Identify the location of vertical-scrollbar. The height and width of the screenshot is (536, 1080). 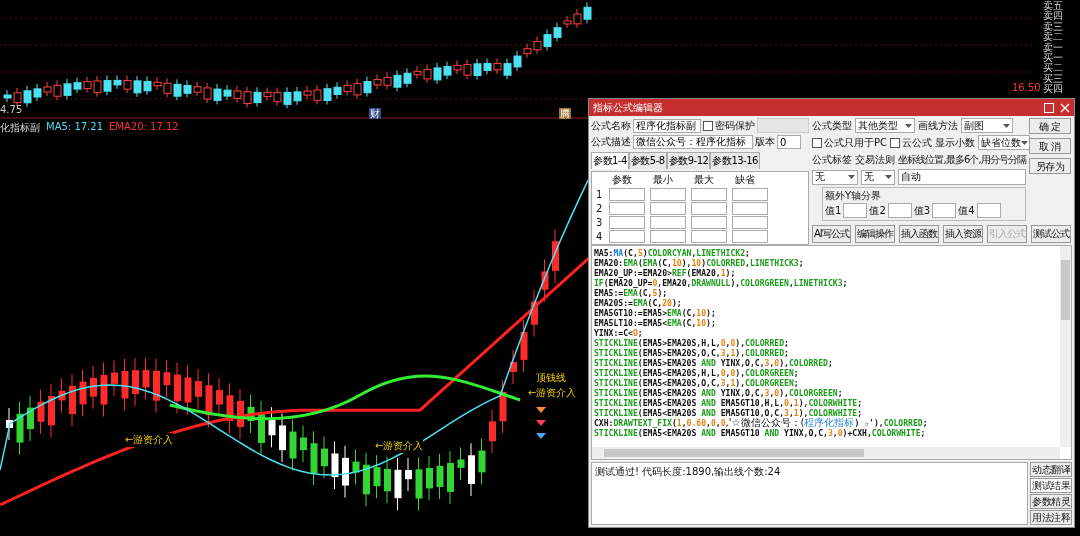
(1065, 346).